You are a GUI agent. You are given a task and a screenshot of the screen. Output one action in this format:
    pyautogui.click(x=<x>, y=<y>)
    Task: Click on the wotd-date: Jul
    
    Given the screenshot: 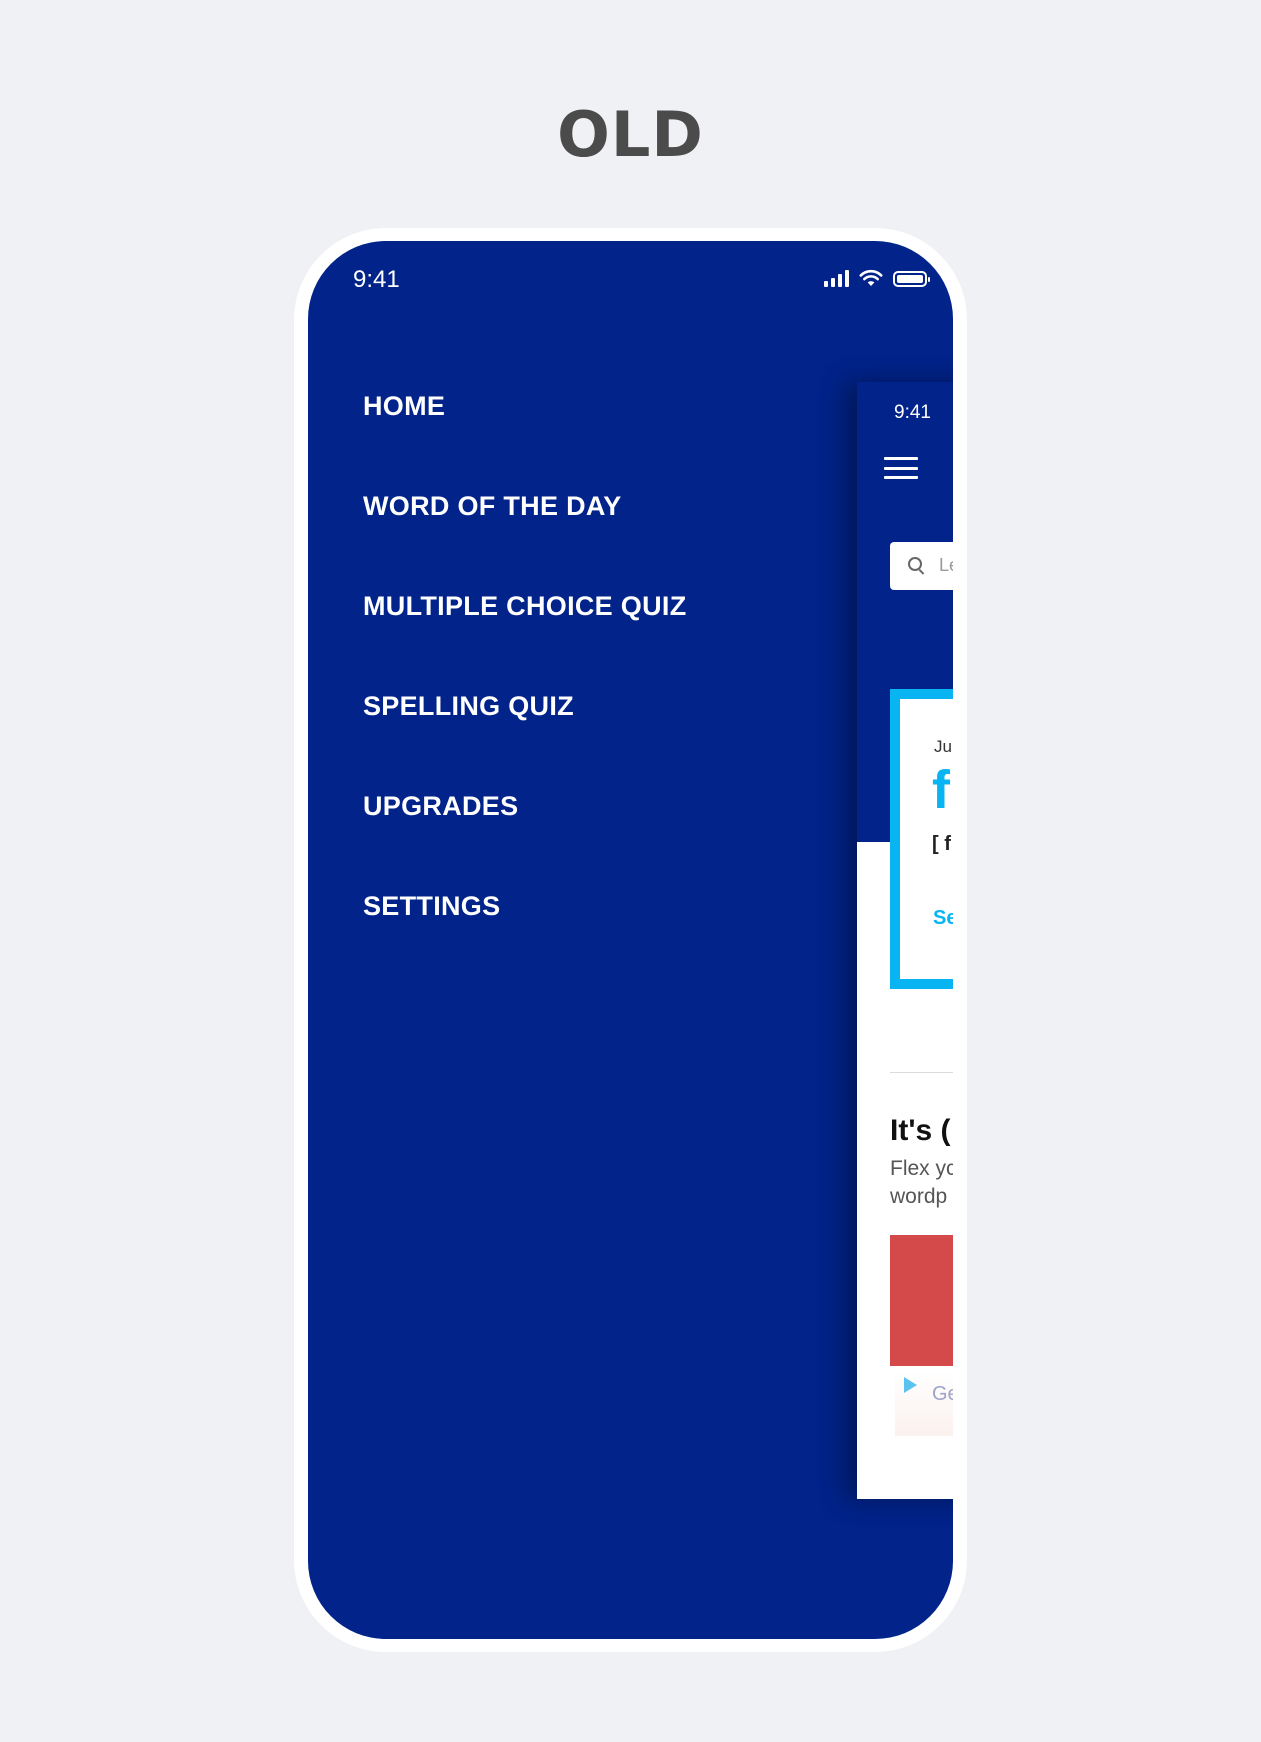 What is the action you would take?
    pyautogui.click(x=943, y=746)
    